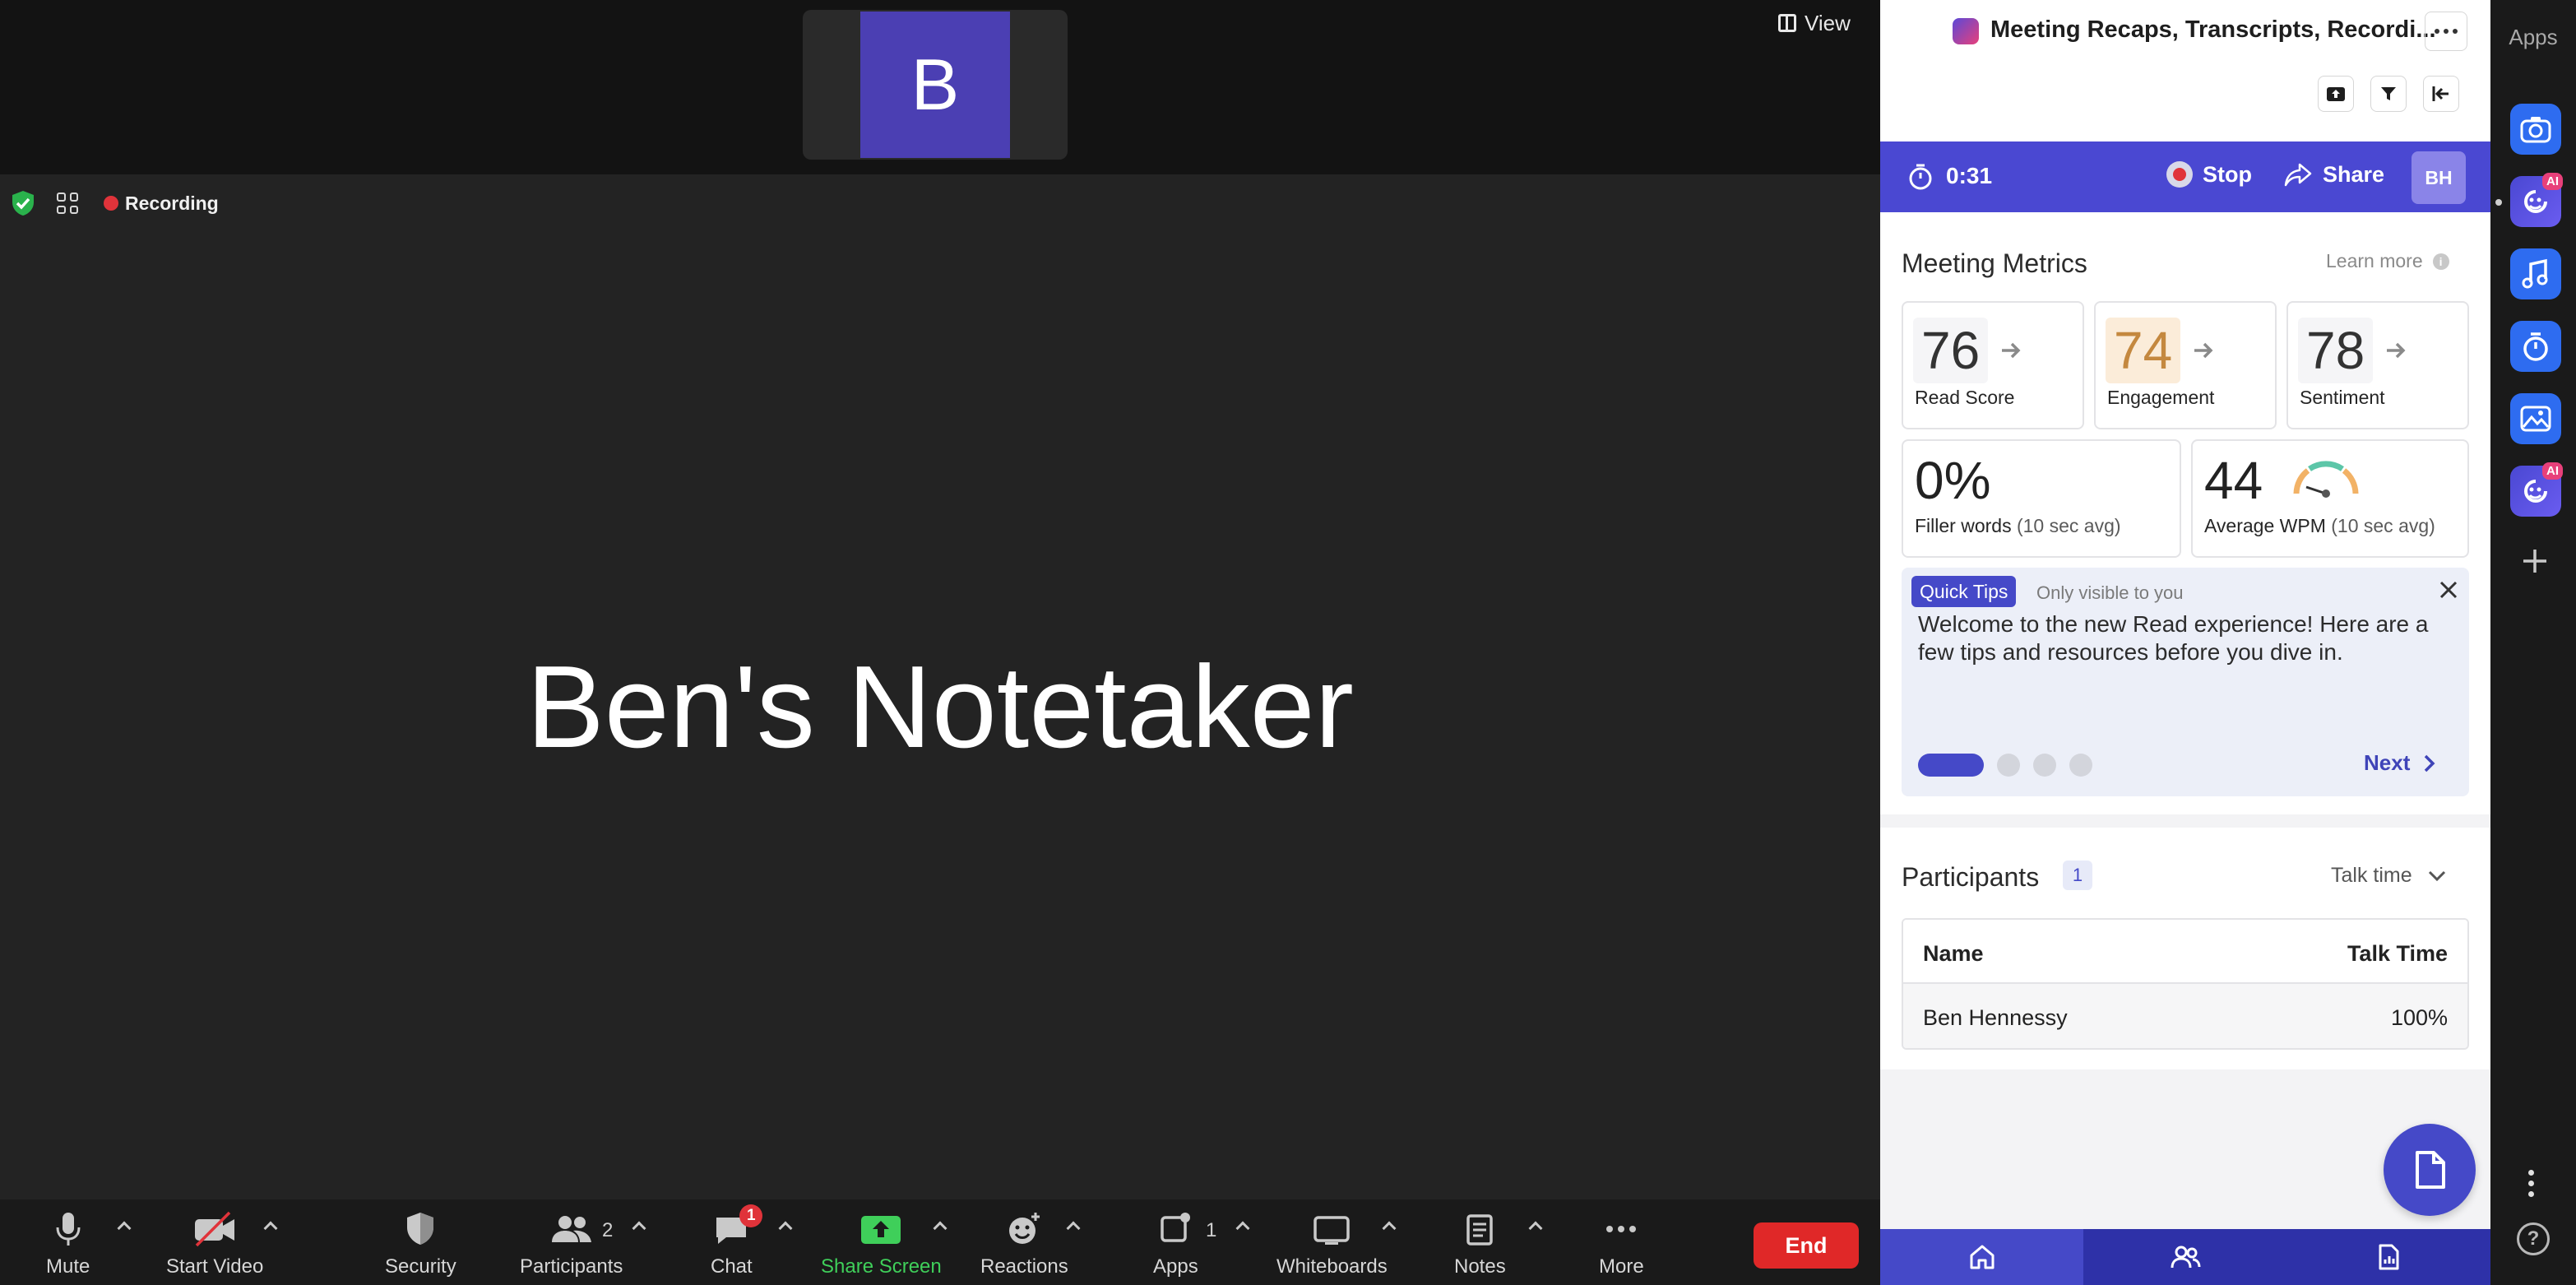 The image size is (2576, 1285). I want to click on panel-more-button, so click(2446, 31).